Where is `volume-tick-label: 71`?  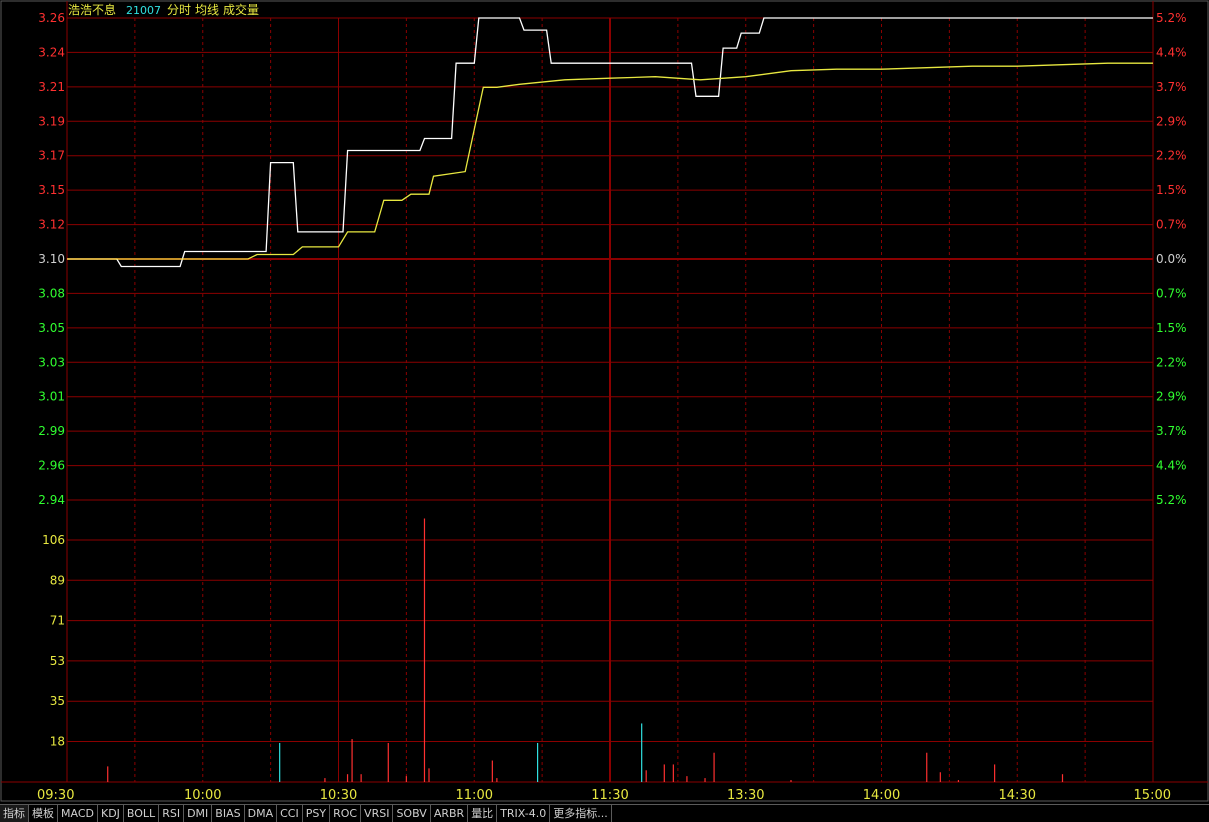
volume-tick-label: 71 is located at coordinates (57, 621).